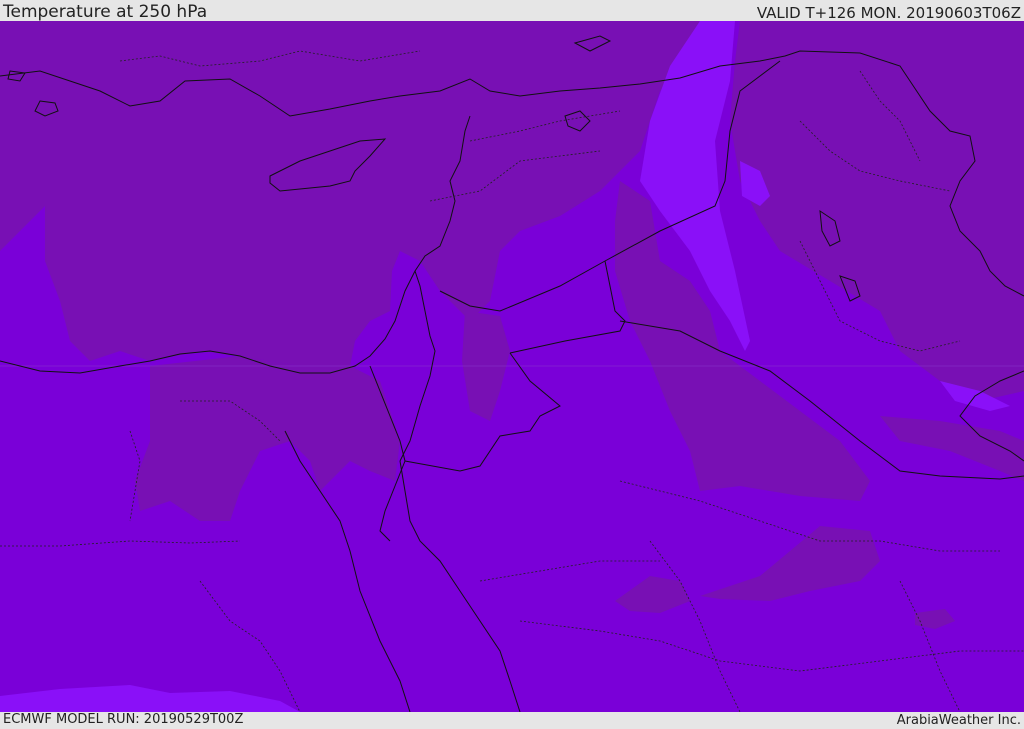  Describe the element at coordinates (105, 12) in the screenshot. I see `map-title: Temperature at 250 hPa` at that location.